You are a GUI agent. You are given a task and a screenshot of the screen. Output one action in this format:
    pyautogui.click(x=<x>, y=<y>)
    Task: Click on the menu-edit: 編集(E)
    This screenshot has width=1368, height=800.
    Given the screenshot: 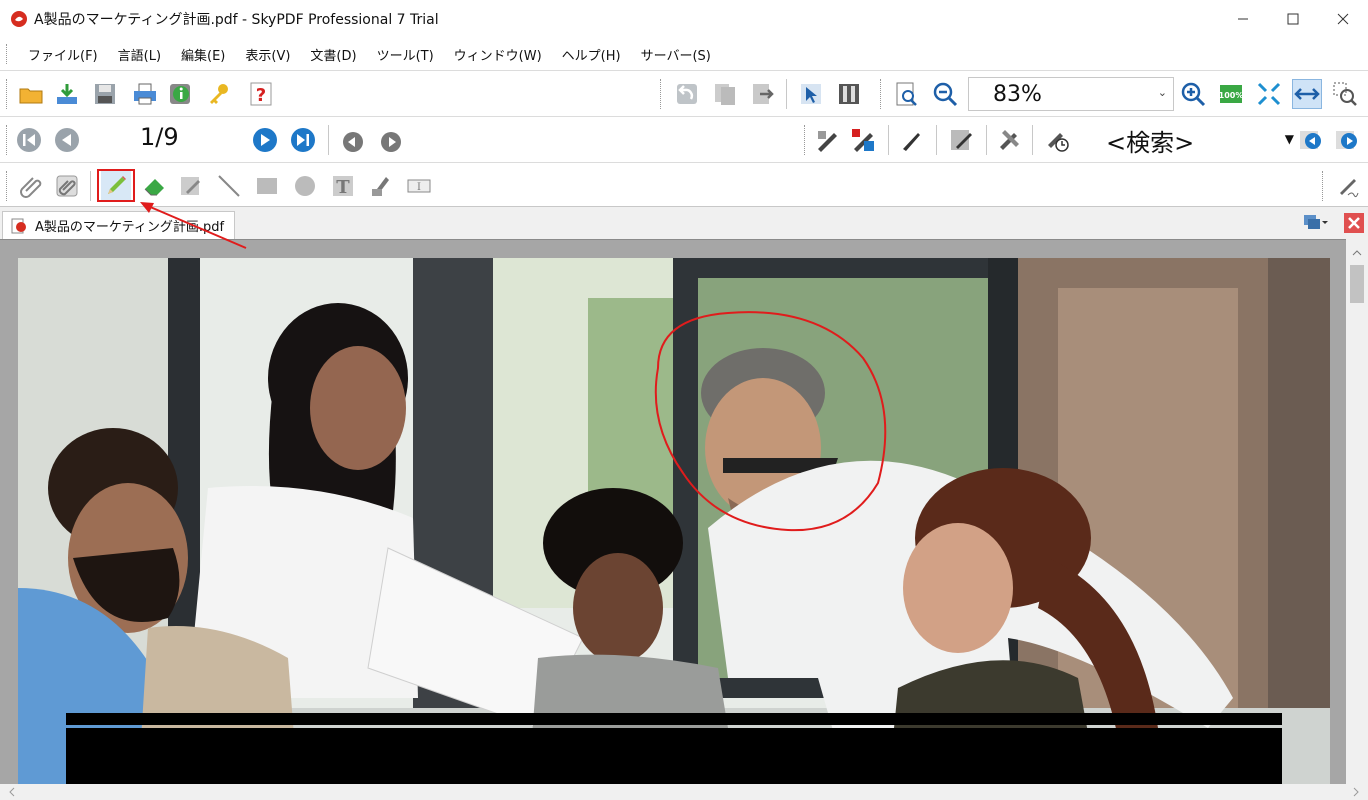 What is the action you would take?
    pyautogui.click(x=203, y=54)
    